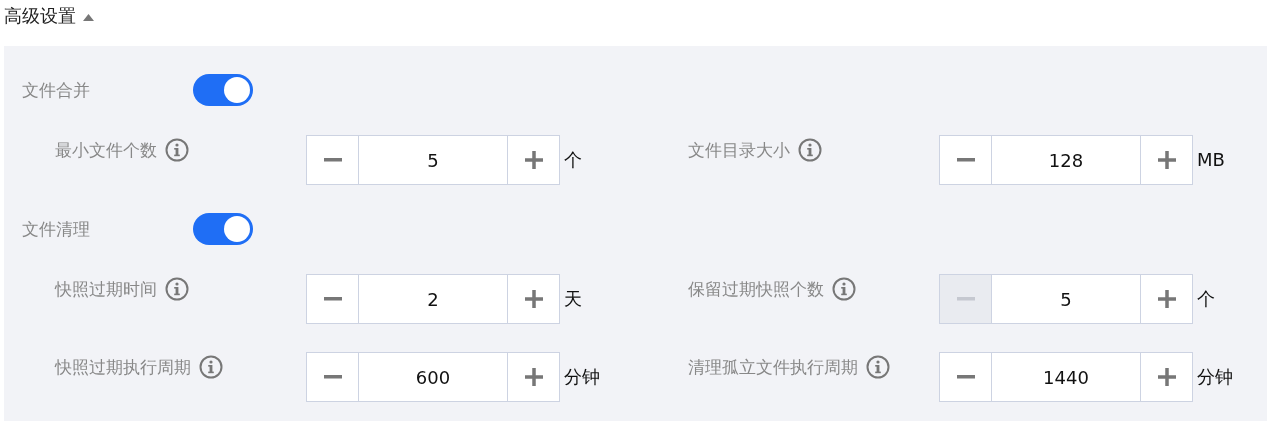  I want to click on section-title: 高级设置, so click(40, 16).